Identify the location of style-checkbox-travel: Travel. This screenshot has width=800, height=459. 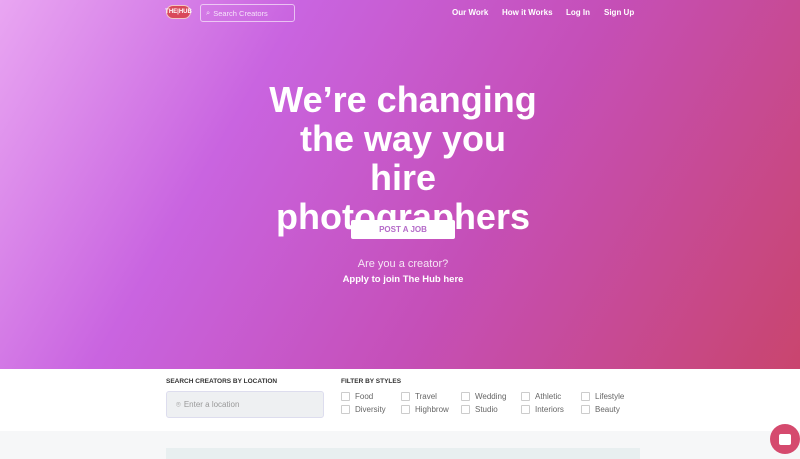
(419, 396).